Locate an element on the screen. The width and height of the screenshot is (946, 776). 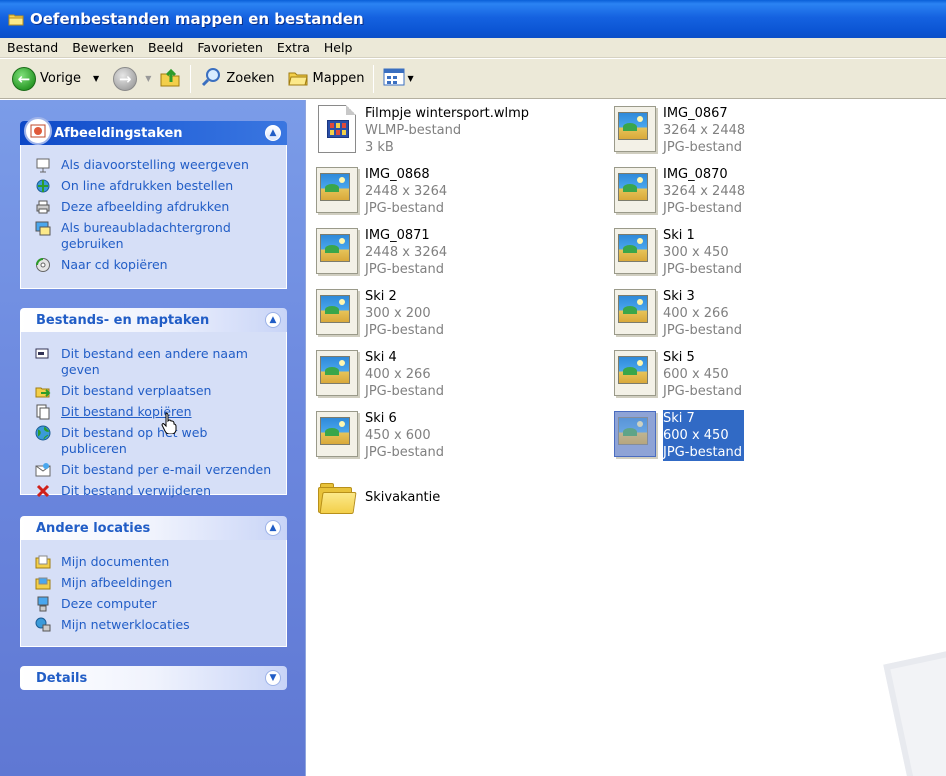
task-label: Als bureaubladachtergrond gebruiken is located at coordinates (146, 235).